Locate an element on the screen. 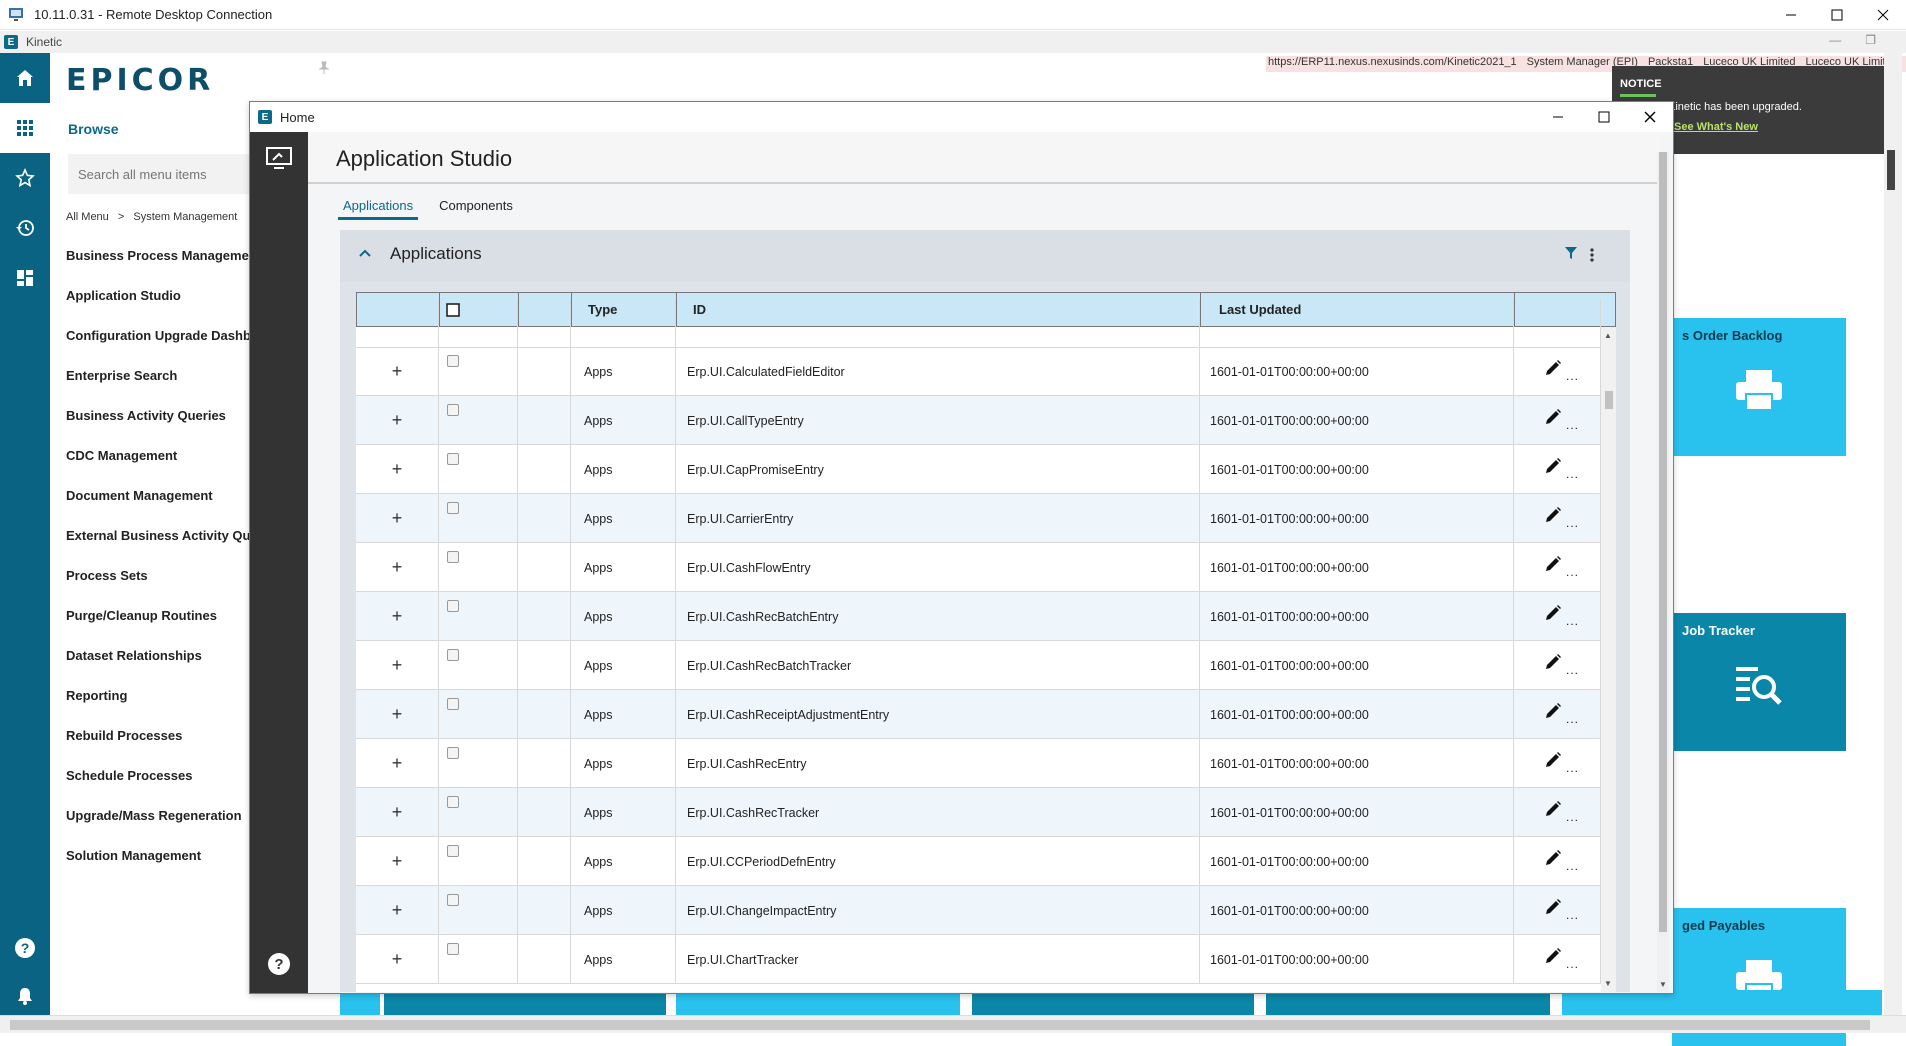 This screenshot has height=1046, width=1906. host-horizontal-scrollbar is located at coordinates (953, 1024).